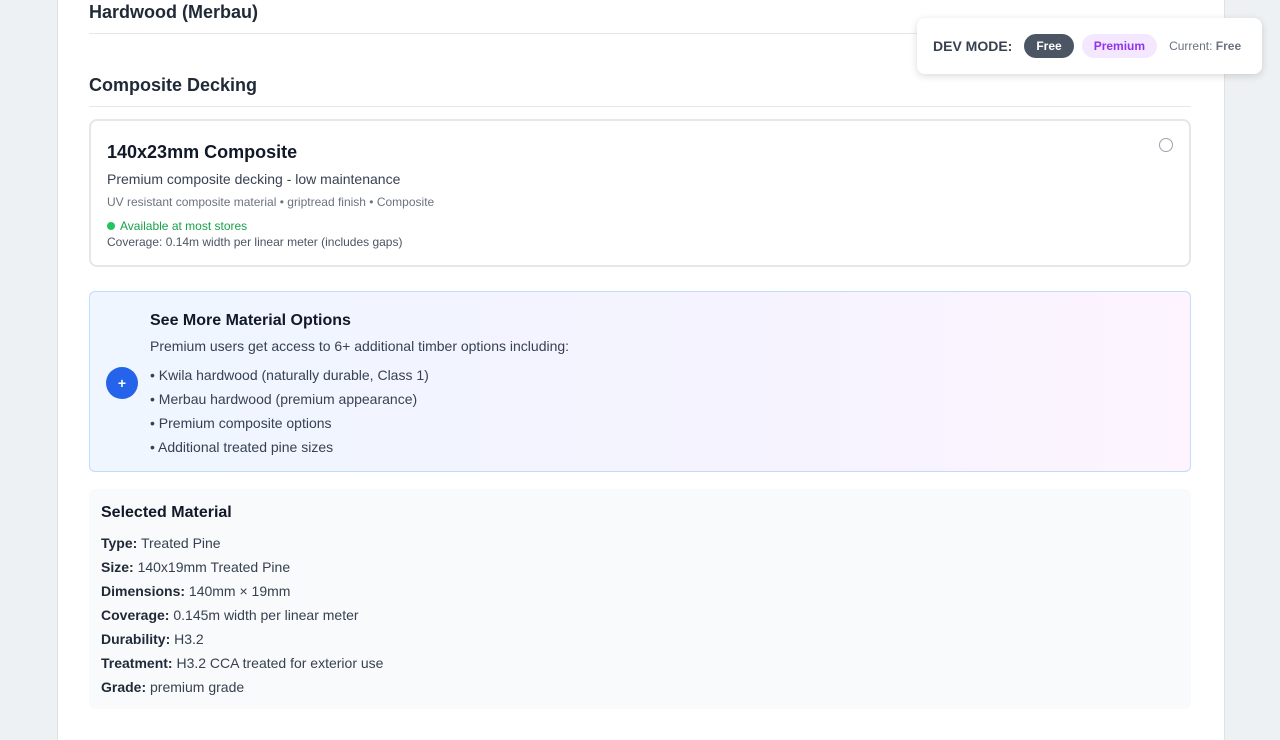 The height and width of the screenshot is (740, 1280). Describe the element at coordinates (124, 687) in the screenshot. I see `detail-label: Grade:` at that location.